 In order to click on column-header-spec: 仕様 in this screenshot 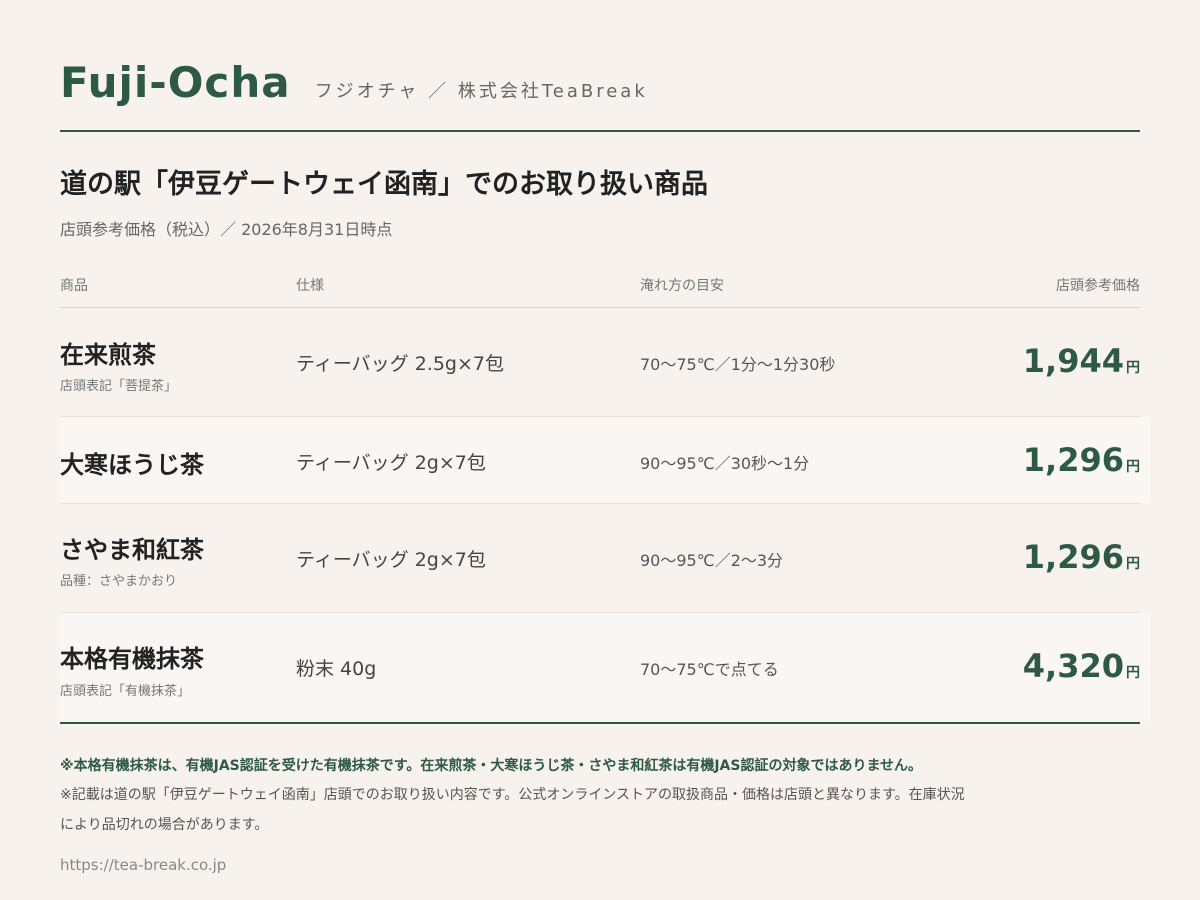, I will do `click(310, 286)`.